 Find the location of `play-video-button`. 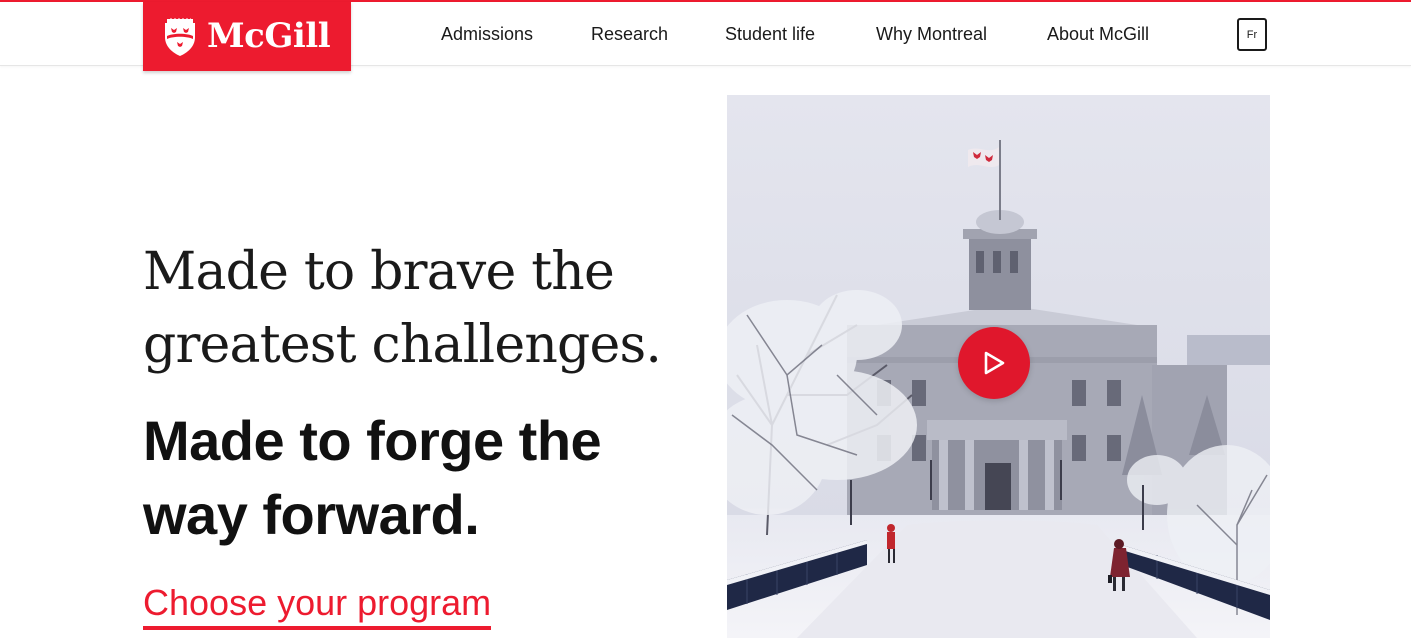

play-video-button is located at coordinates (994, 363).